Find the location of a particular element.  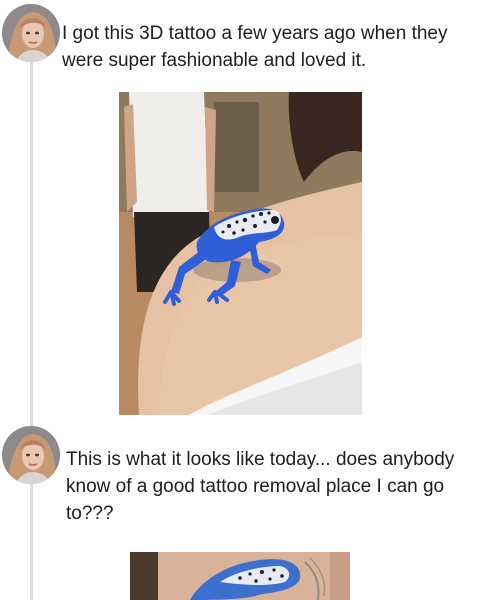

thread-connector-line is located at coordinates (31, 330).